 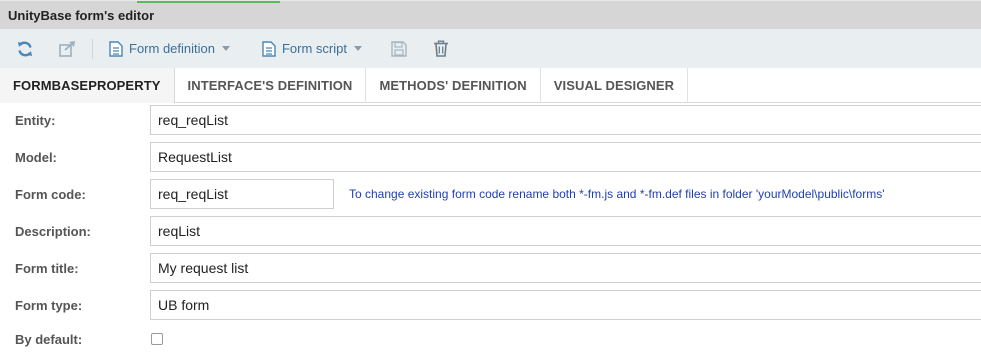 I want to click on entity-field: req_reqList, so click(x=565, y=120).